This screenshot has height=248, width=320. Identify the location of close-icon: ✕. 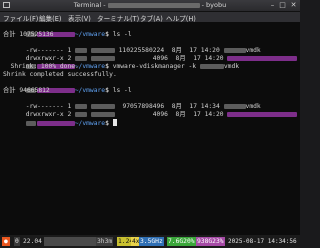
(293, 5).